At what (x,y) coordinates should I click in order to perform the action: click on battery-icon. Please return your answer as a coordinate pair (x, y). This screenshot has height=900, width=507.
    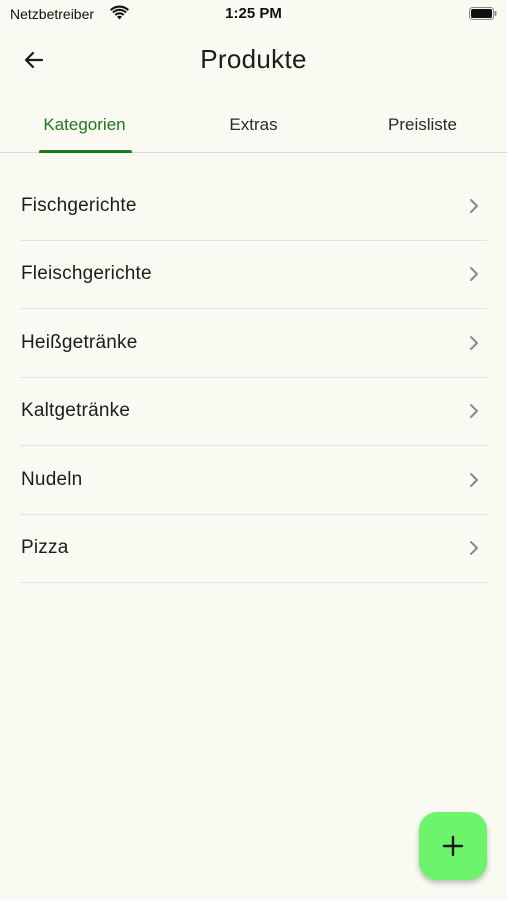
    Looking at the image, I should click on (483, 13).